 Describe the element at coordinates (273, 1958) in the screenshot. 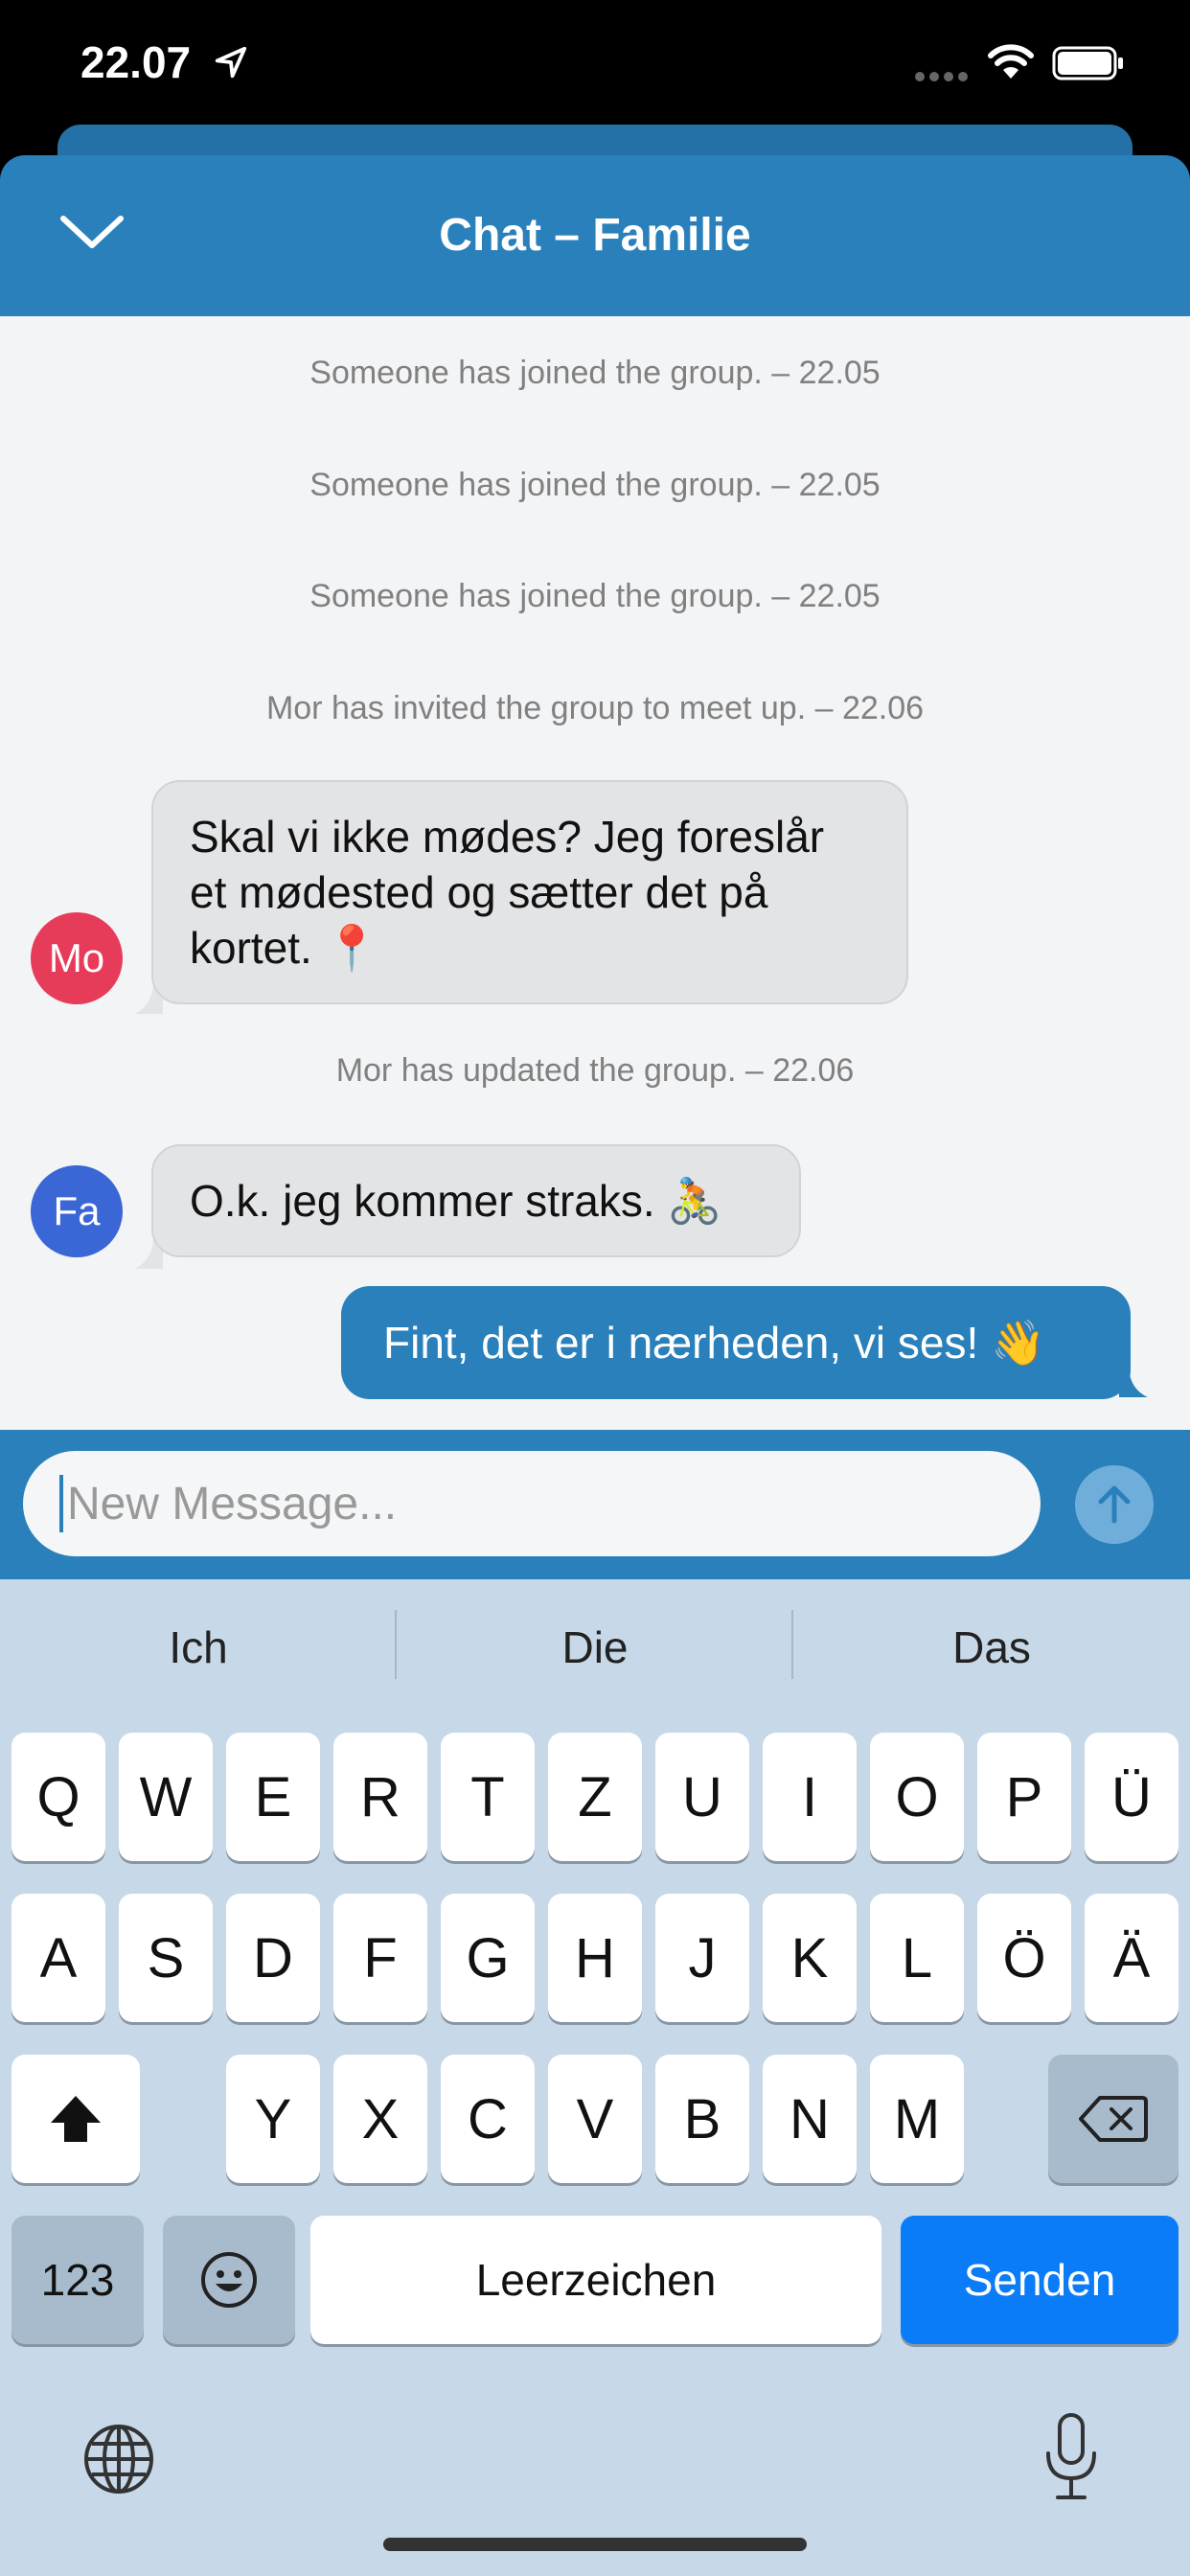

I see `key: D` at that location.